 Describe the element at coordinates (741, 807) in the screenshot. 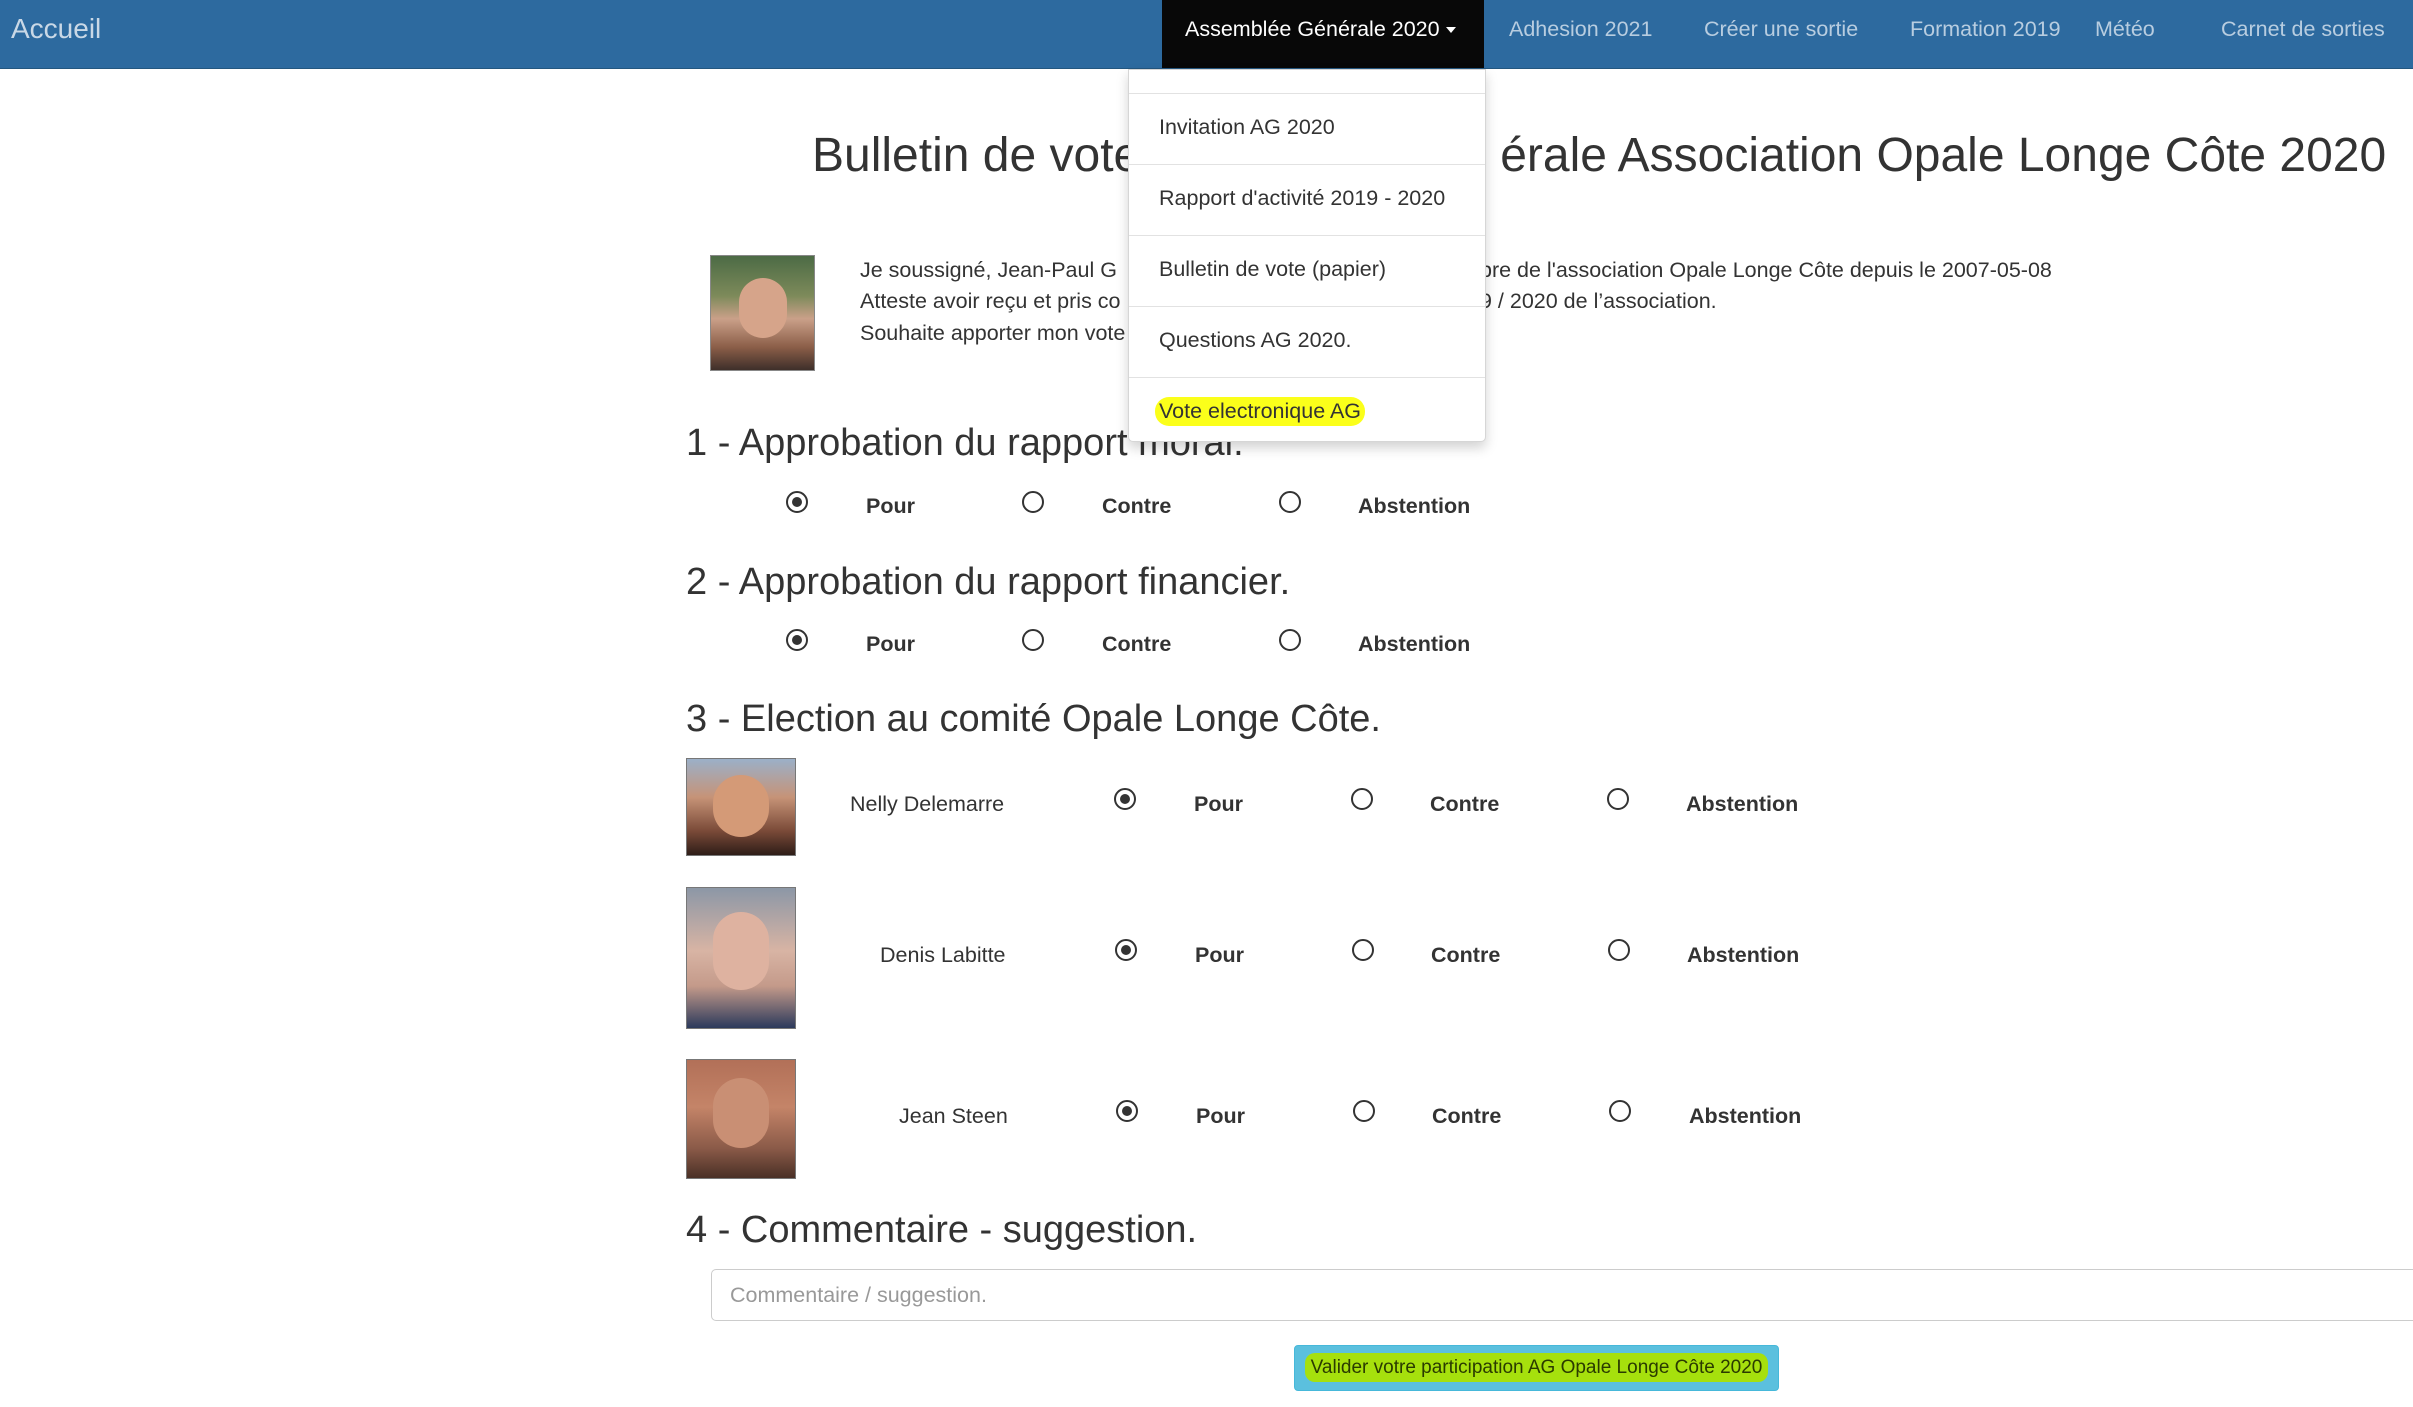

I see `candidate-photo-nelly` at that location.